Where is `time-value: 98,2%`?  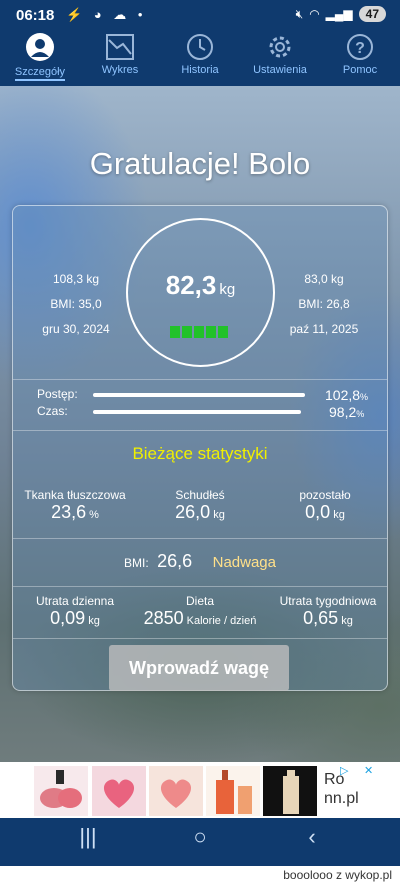
time-value: 98,2% is located at coordinates (347, 412).